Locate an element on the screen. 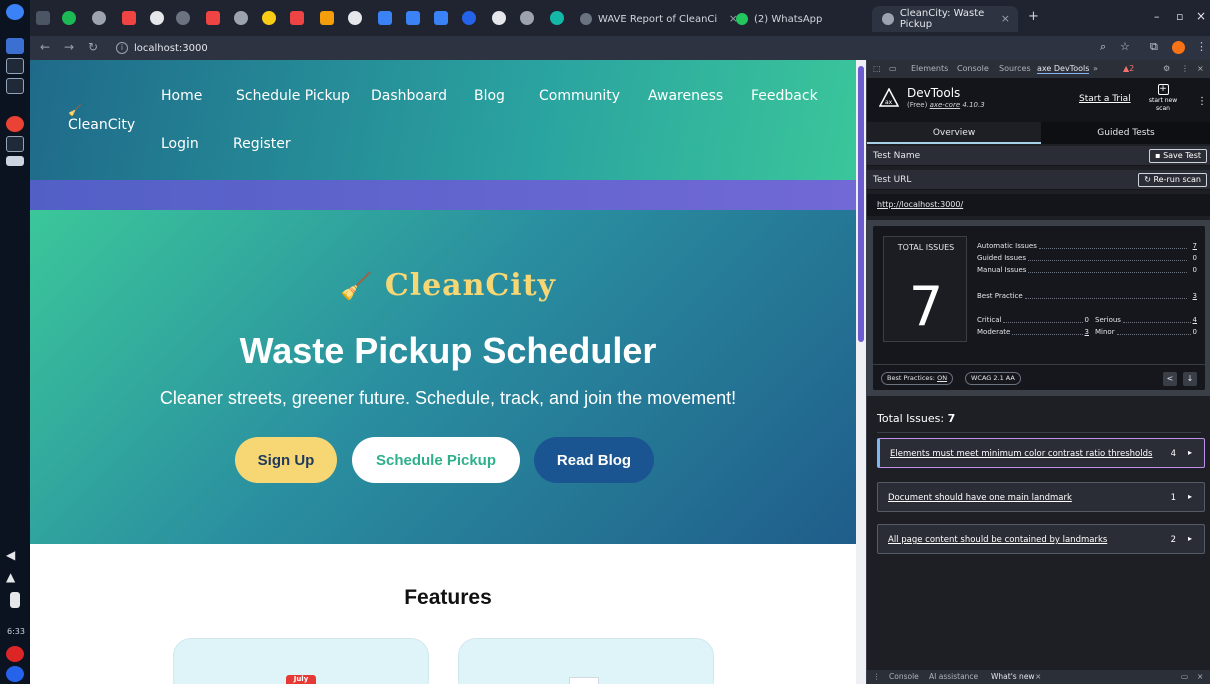 The width and height of the screenshot is (1210, 684). nav-awareness: Awareness is located at coordinates (685, 96).